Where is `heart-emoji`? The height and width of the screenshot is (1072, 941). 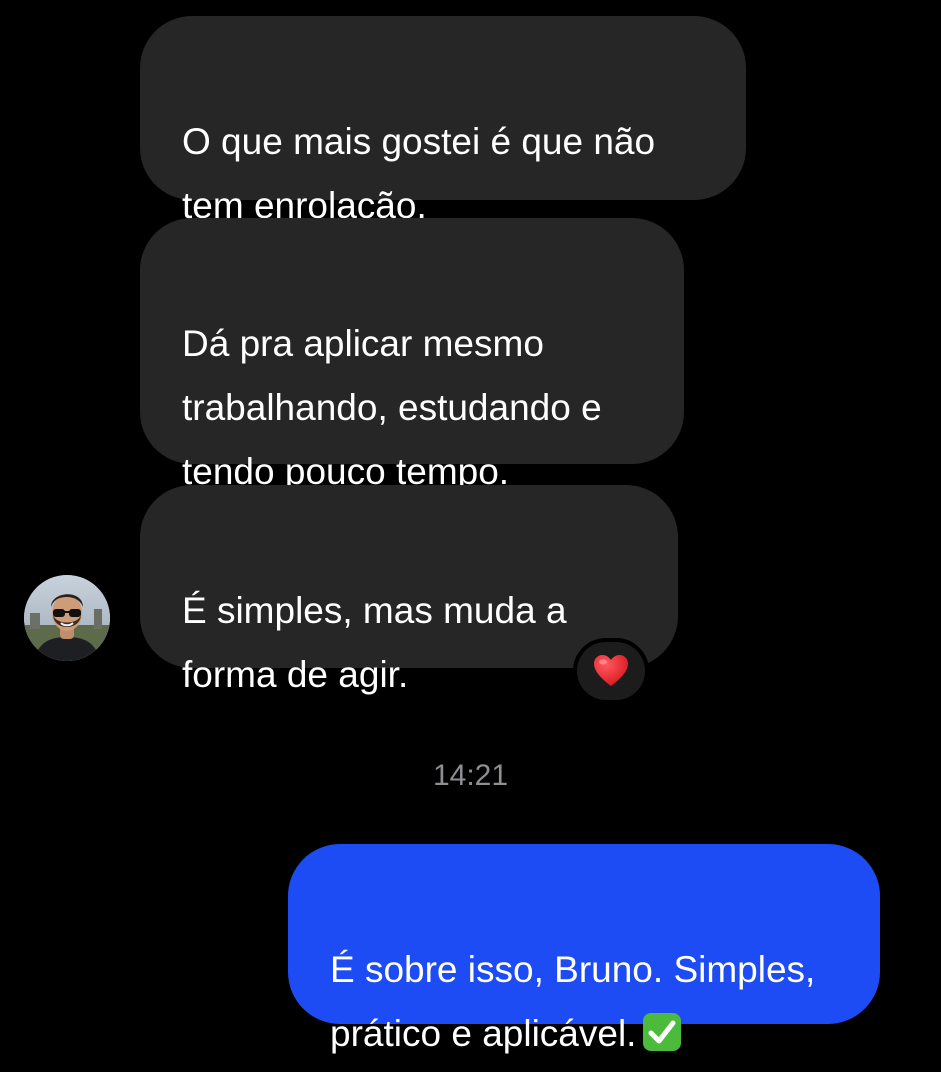
heart-emoji is located at coordinates (611, 670).